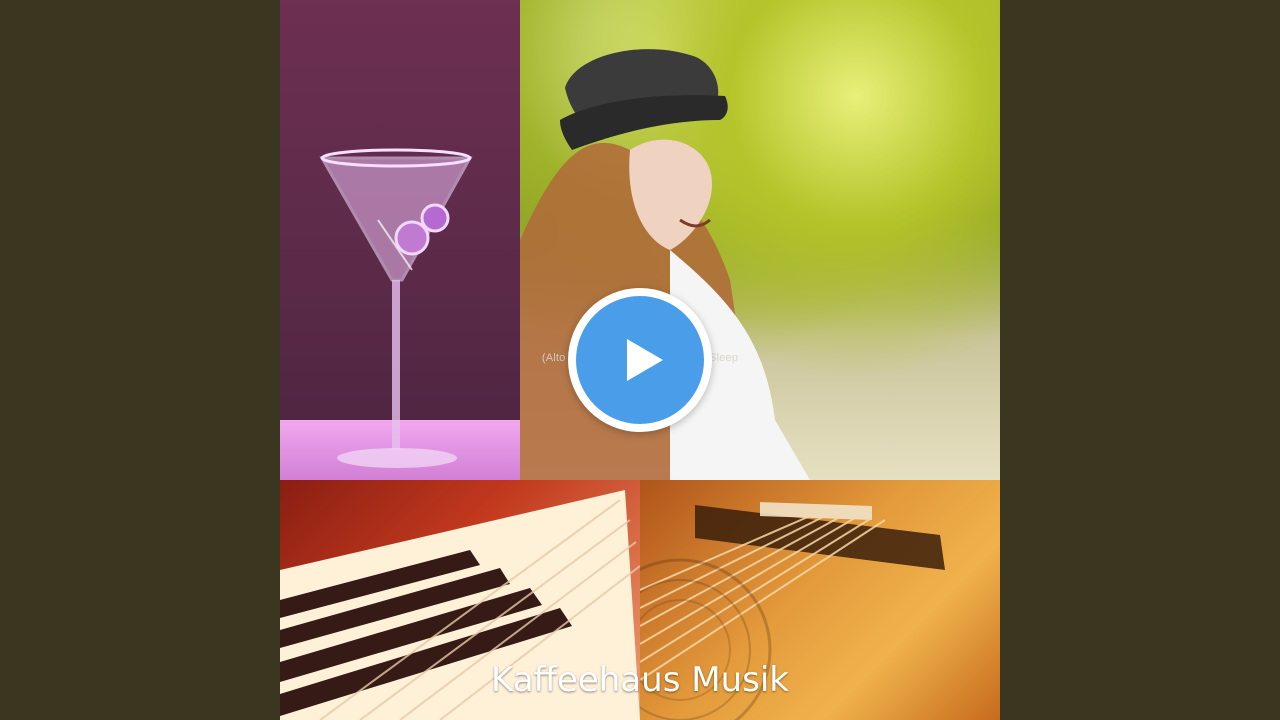 The image size is (1280, 720). Describe the element at coordinates (396, 308) in the screenshot. I see `martini-glass-icon` at that location.